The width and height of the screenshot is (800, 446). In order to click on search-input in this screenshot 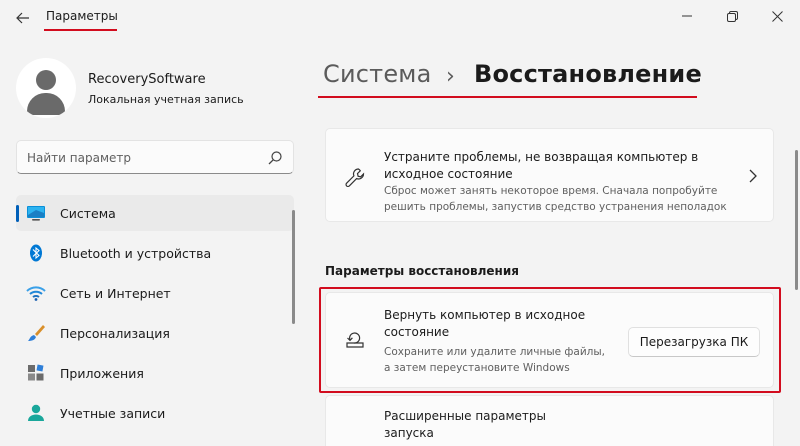, I will do `click(142, 158)`.